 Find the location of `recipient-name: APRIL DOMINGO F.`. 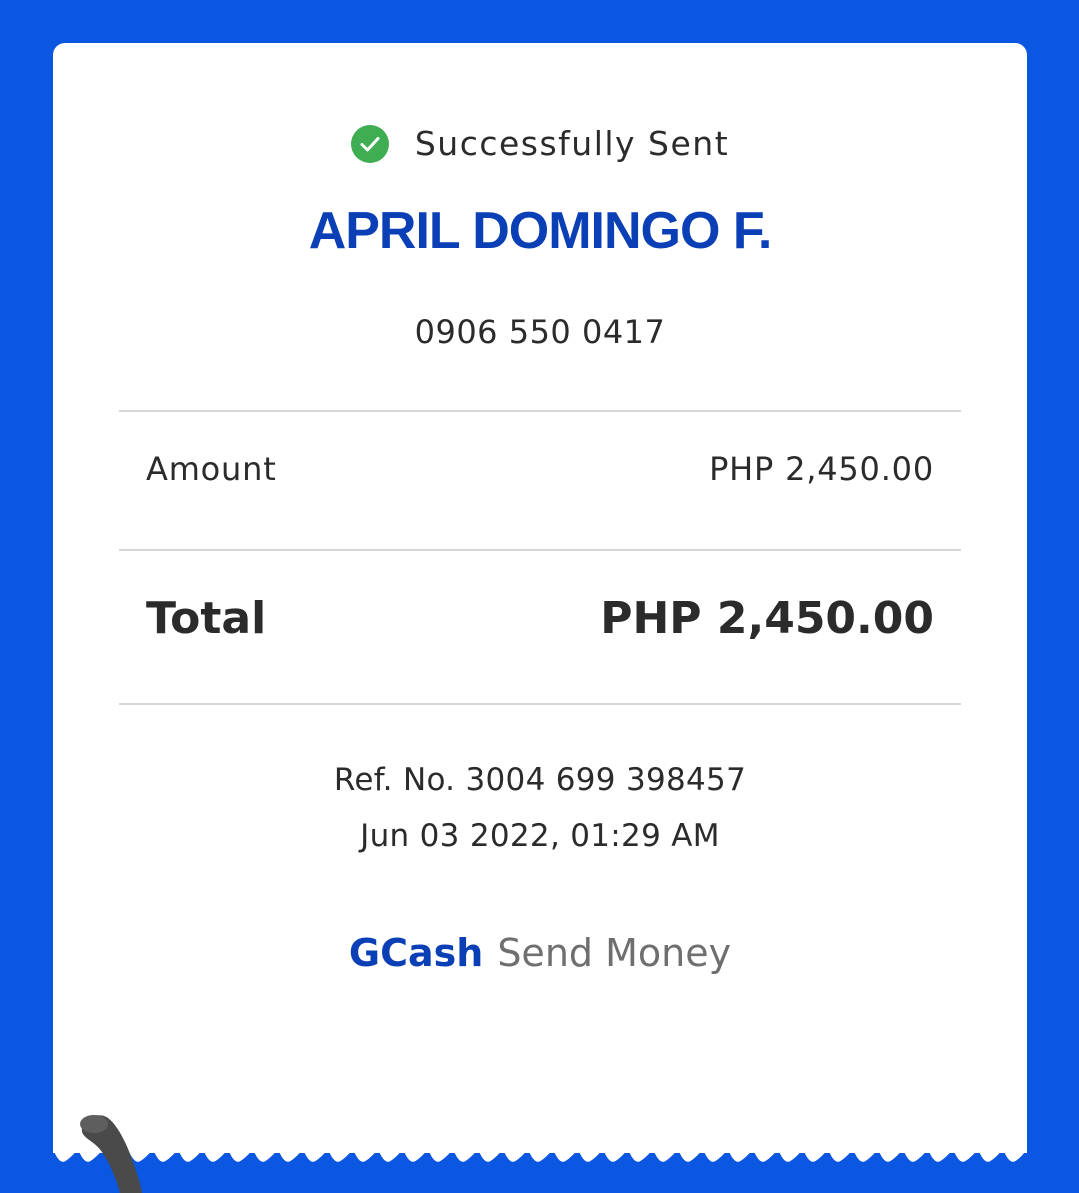

recipient-name: APRIL DOMINGO F. is located at coordinates (540, 231).